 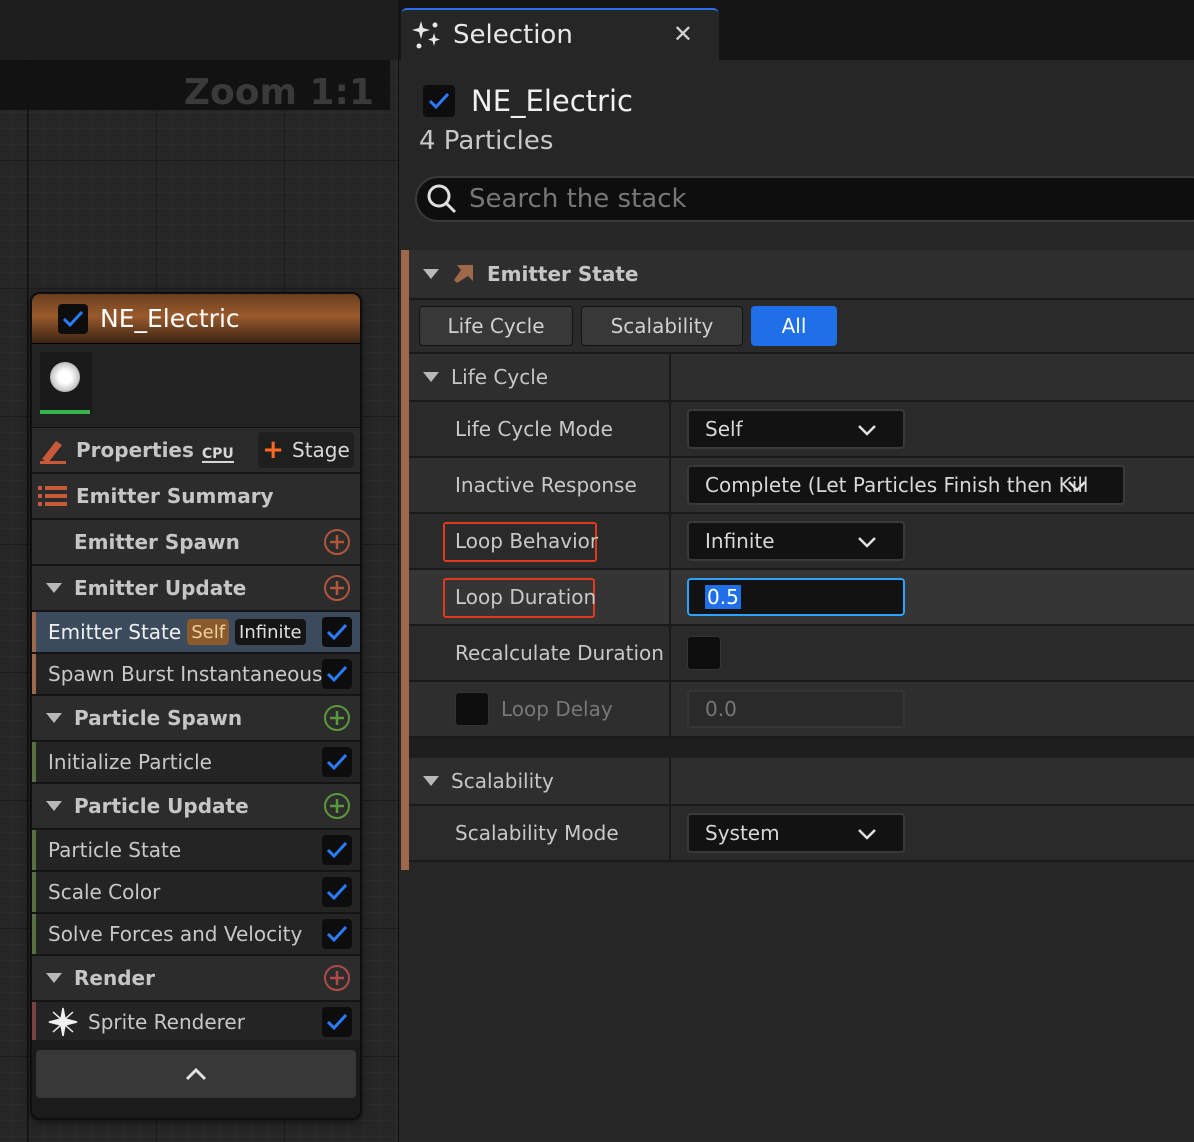 I want to click on filter-all: All, so click(x=794, y=326).